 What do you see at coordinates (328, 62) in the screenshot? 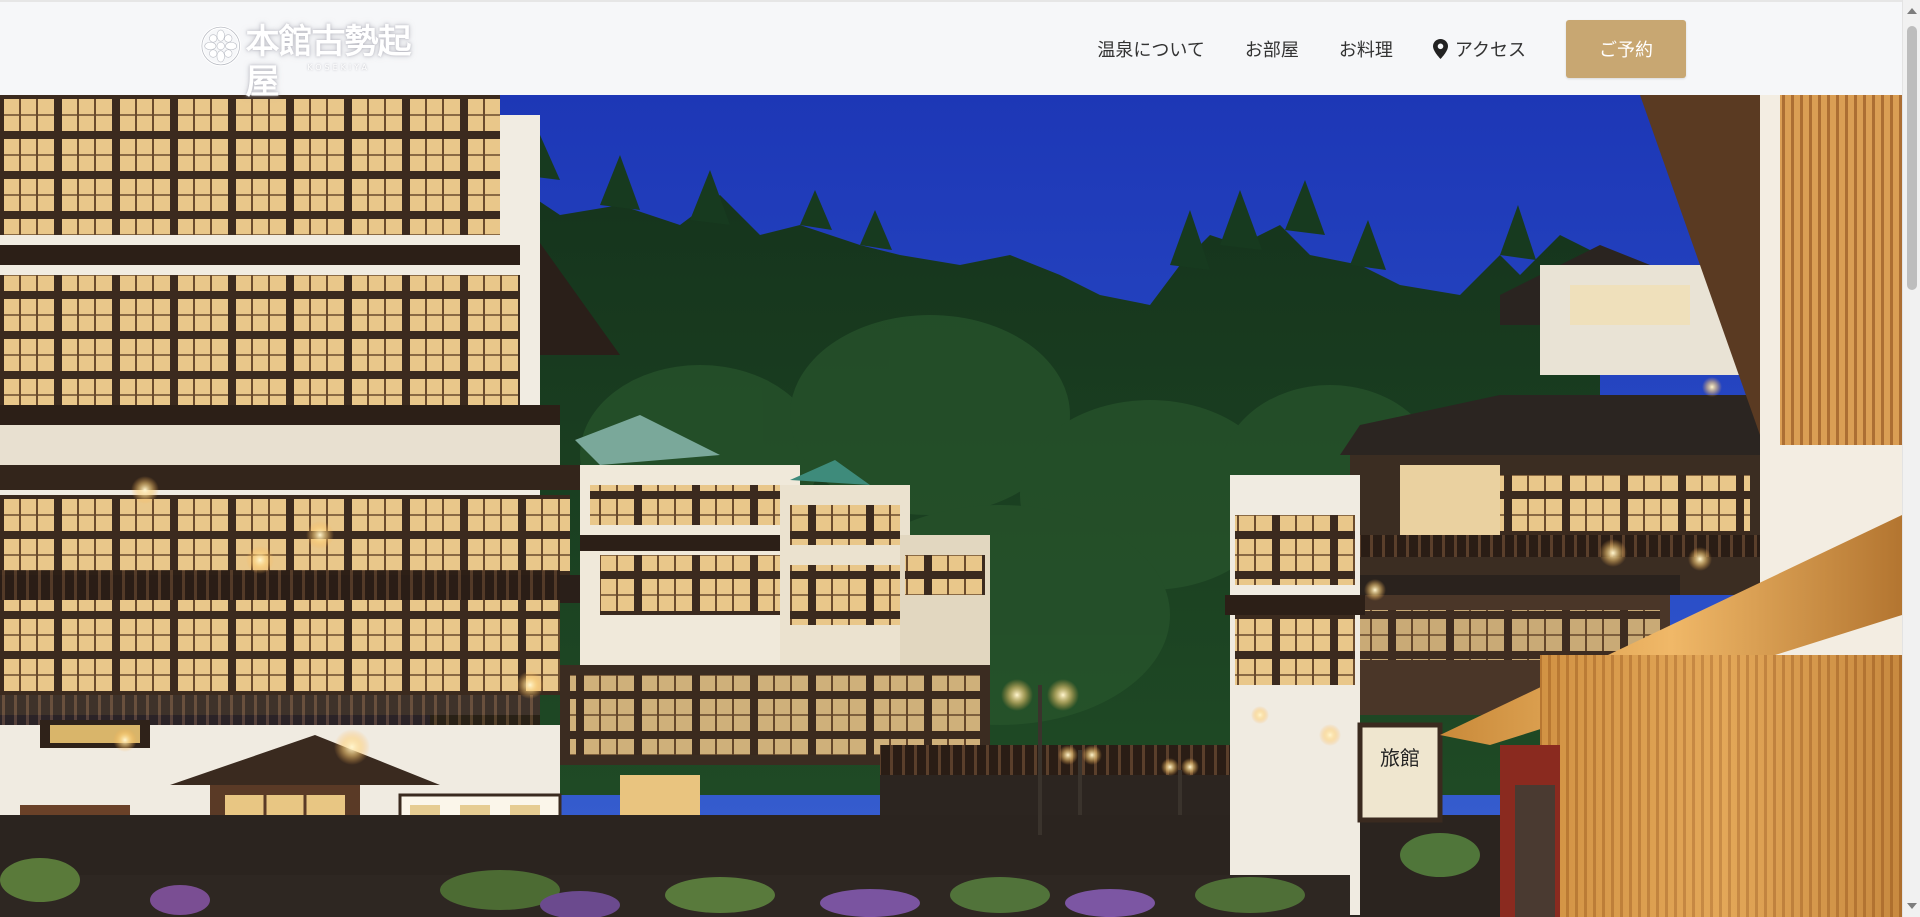
I see `logo-text: 本館古勢起屋` at bounding box center [328, 62].